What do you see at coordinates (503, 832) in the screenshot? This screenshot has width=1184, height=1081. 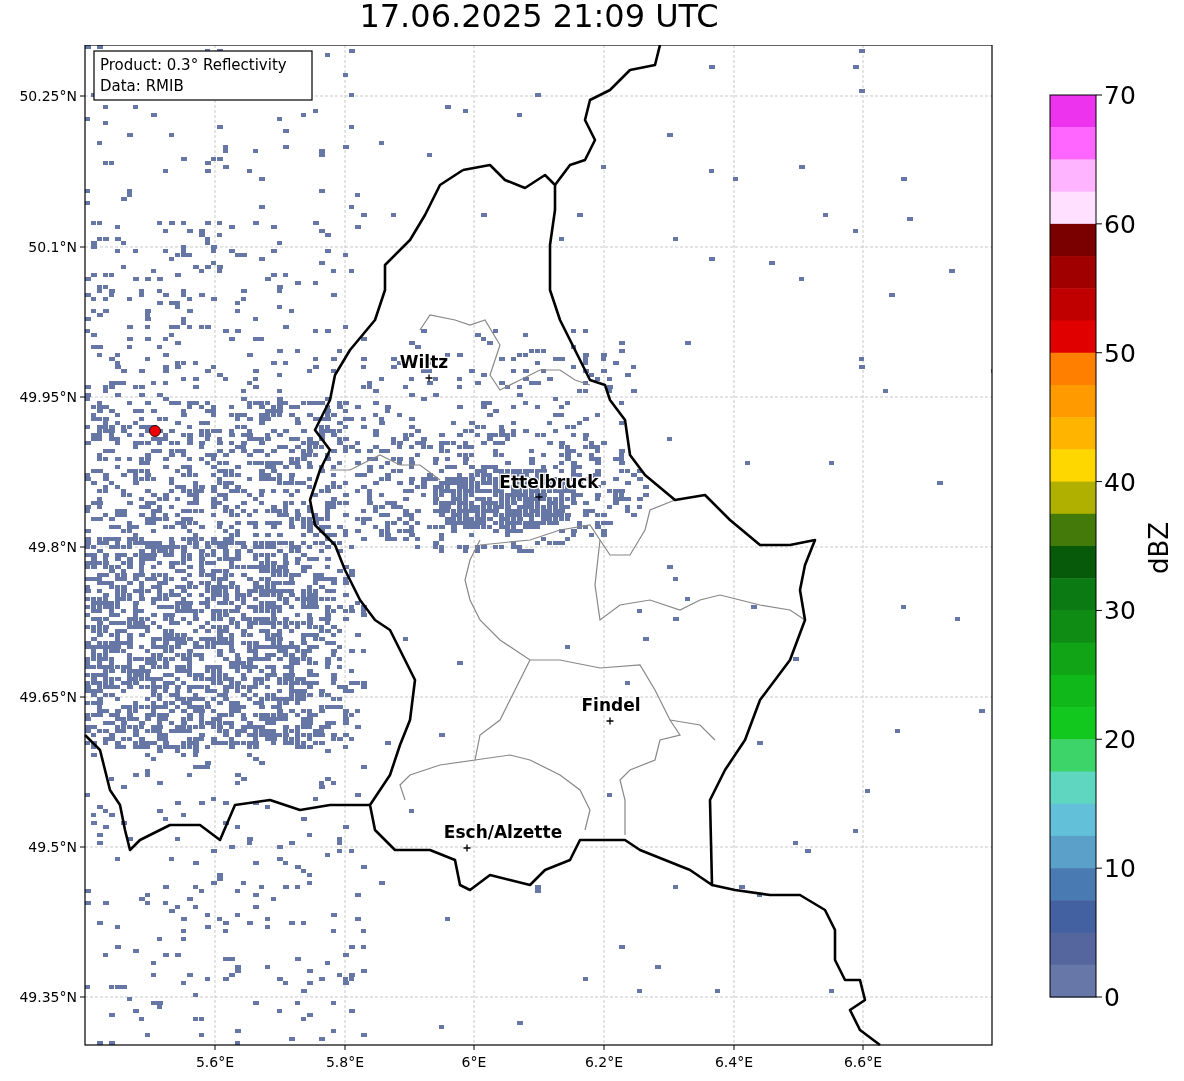 I see `city-label: Esch/Alzette` at bounding box center [503, 832].